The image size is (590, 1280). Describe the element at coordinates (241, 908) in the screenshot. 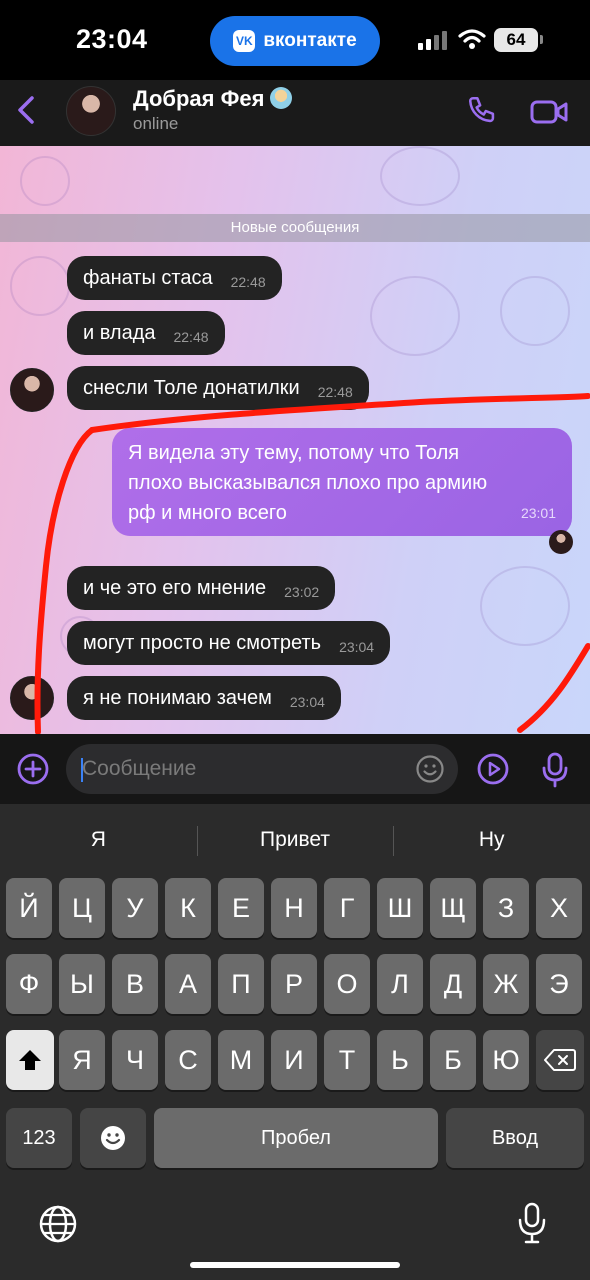

I see `key: Е` at that location.